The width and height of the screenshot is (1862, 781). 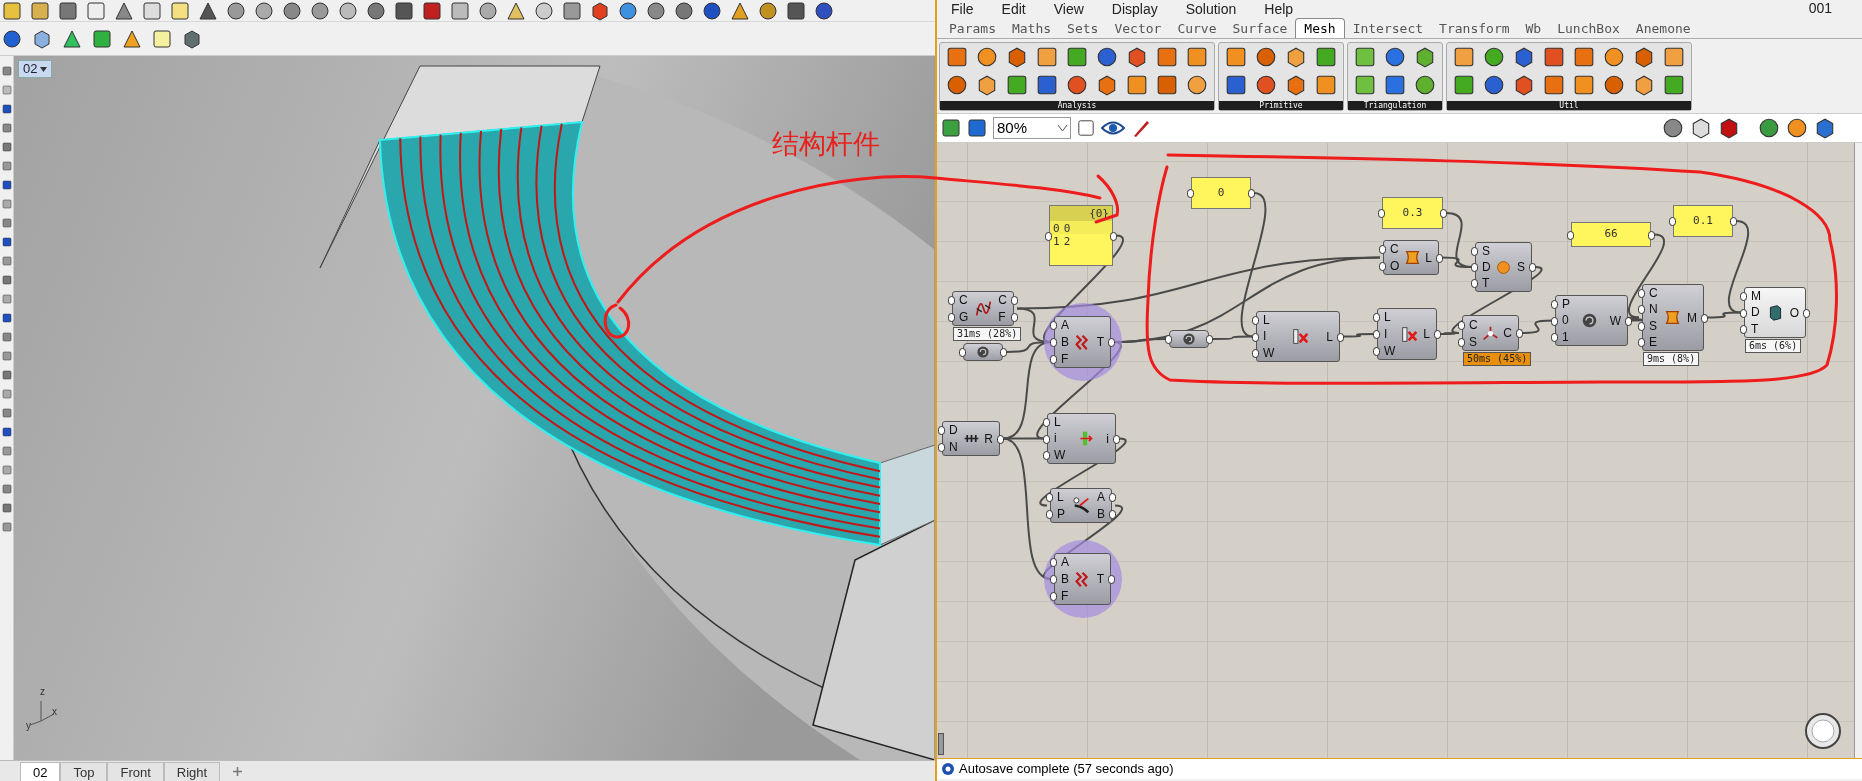 I want to click on input-label: G, so click(x=964, y=316).